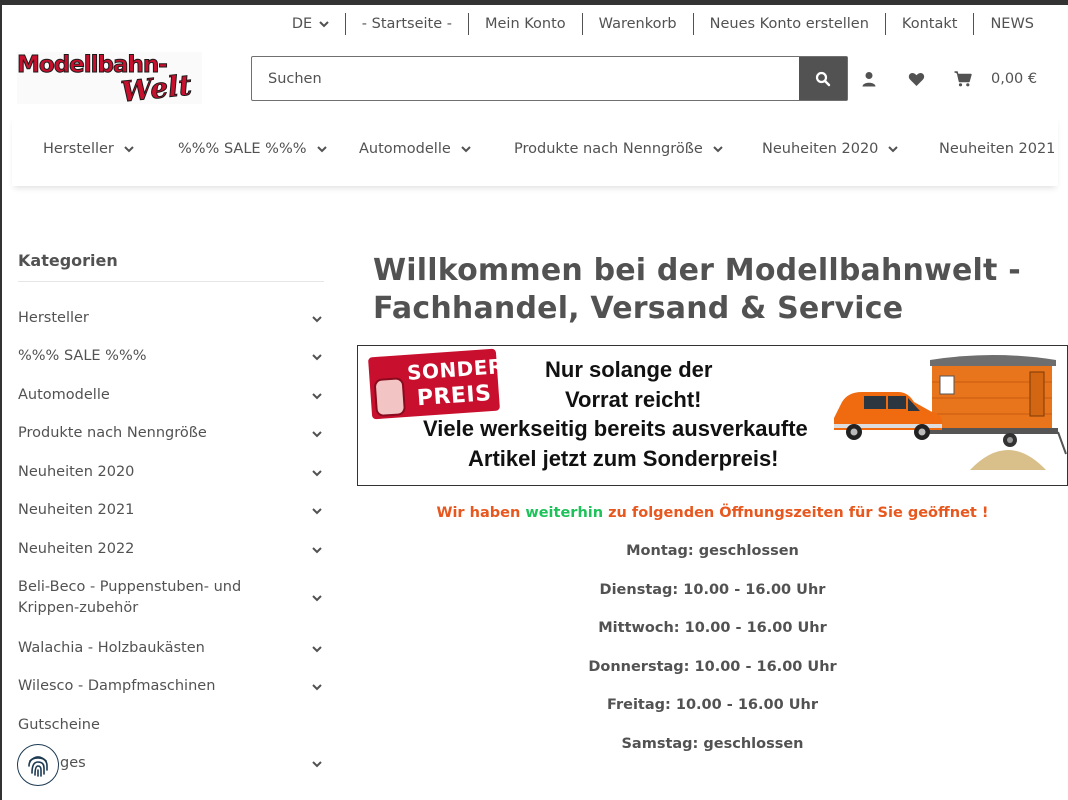 The image size is (1068, 800). I want to click on sidebar-item-label: Gutscheine, so click(59, 725).